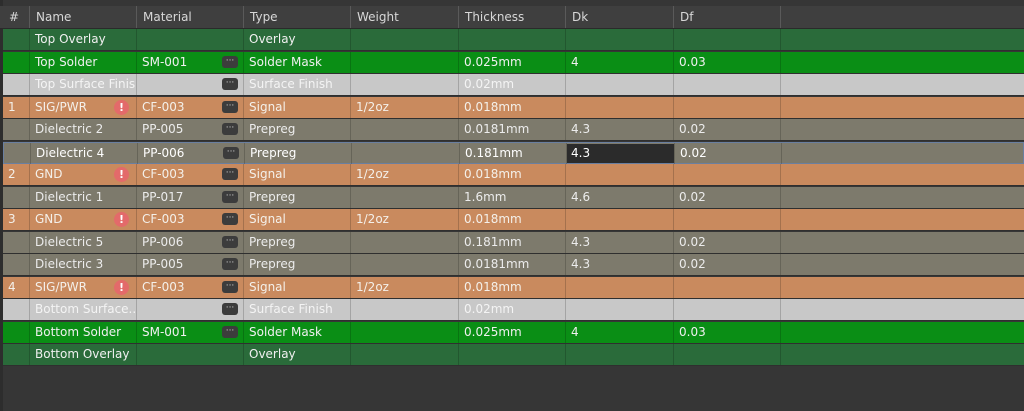 The width and height of the screenshot is (1024, 411). What do you see at coordinates (83, 197) in the screenshot?
I see `layer-name-cell: Dielectric 1` at bounding box center [83, 197].